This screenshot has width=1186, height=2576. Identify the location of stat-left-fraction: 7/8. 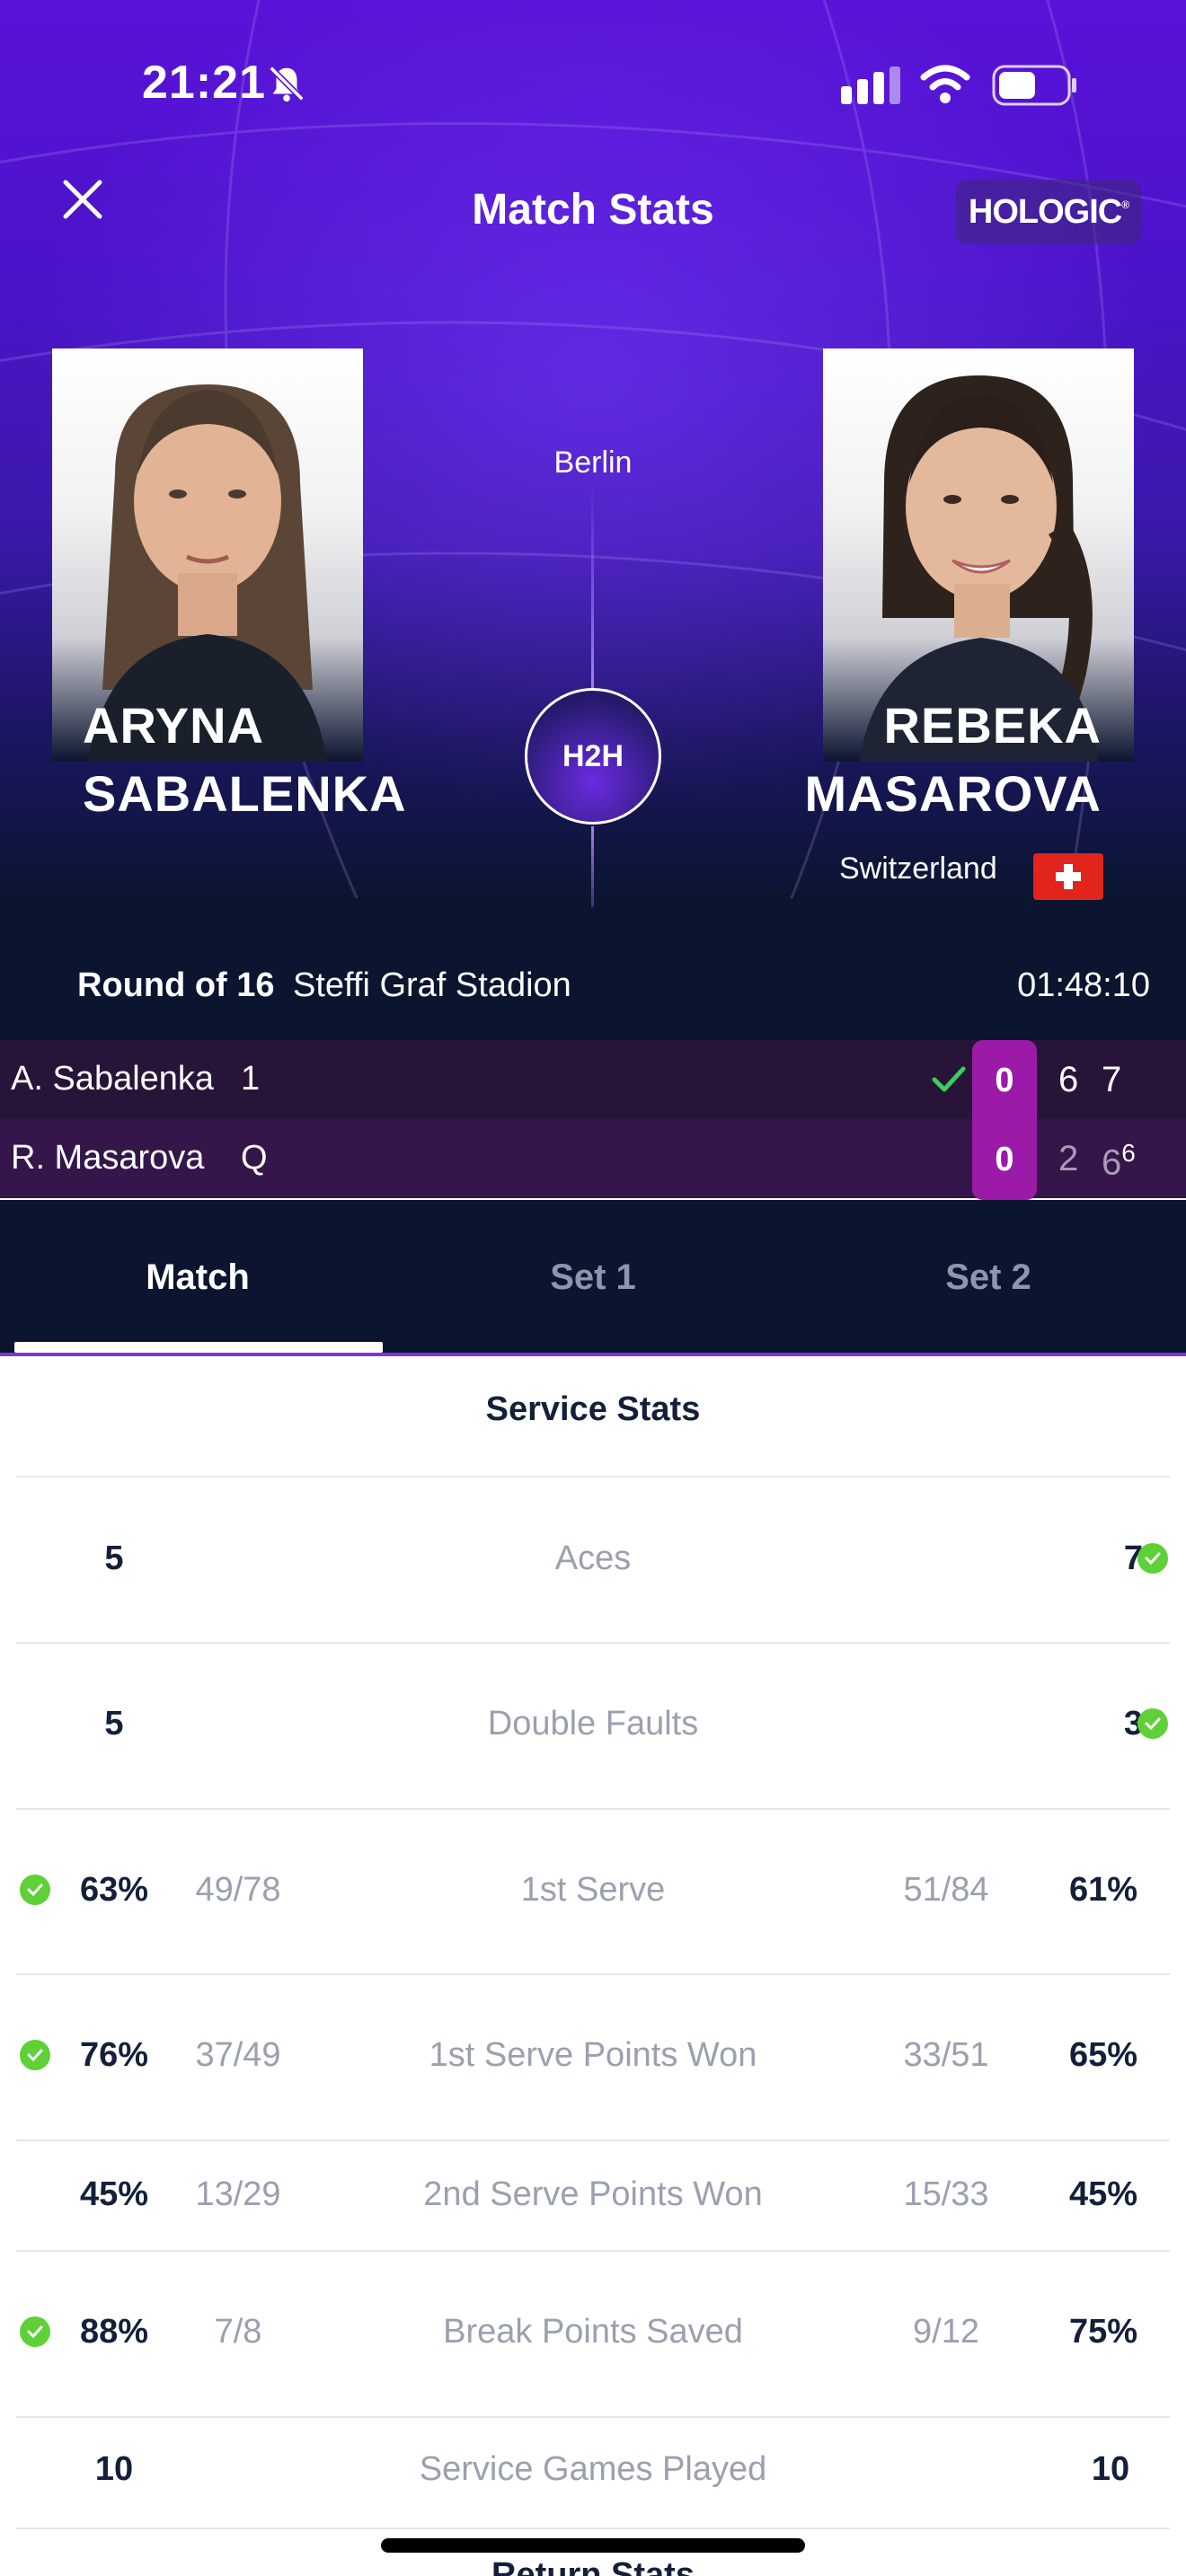
(238, 2332).